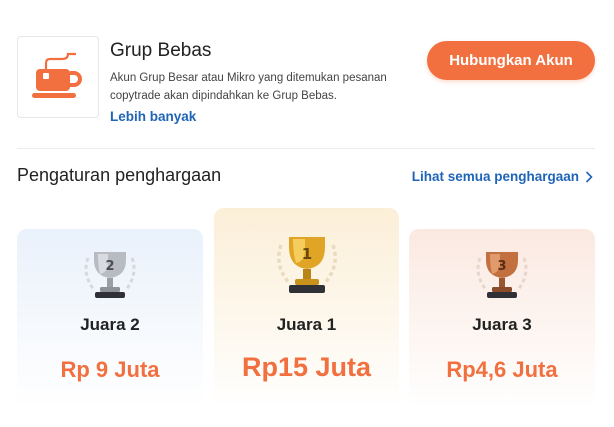 The width and height of the screenshot is (614, 427). I want to click on award-card-second: 2 Juara 2 Rp 9 Juta, so click(110, 319).